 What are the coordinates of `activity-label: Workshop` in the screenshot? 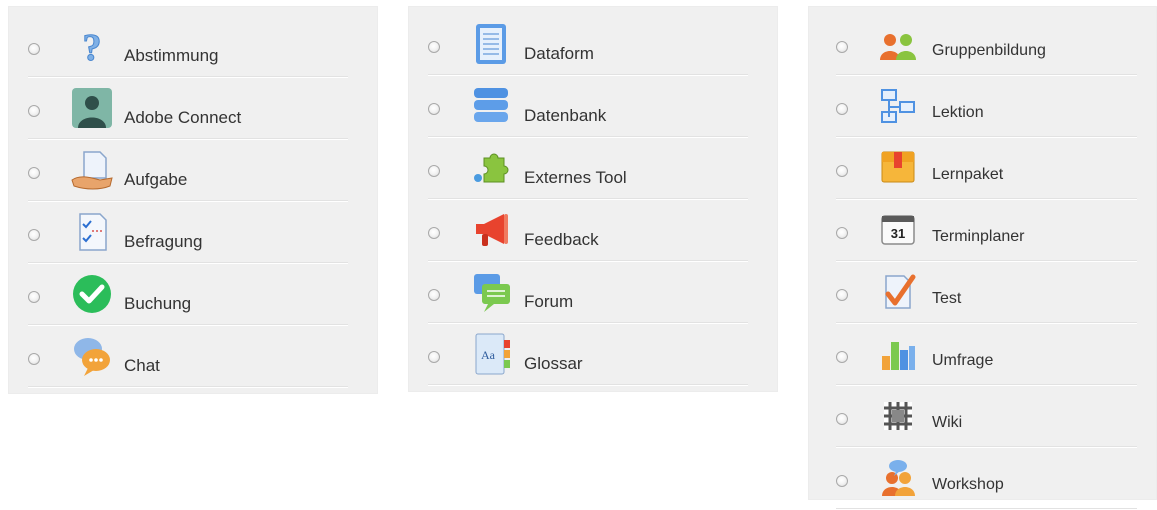 It's located at (968, 484).